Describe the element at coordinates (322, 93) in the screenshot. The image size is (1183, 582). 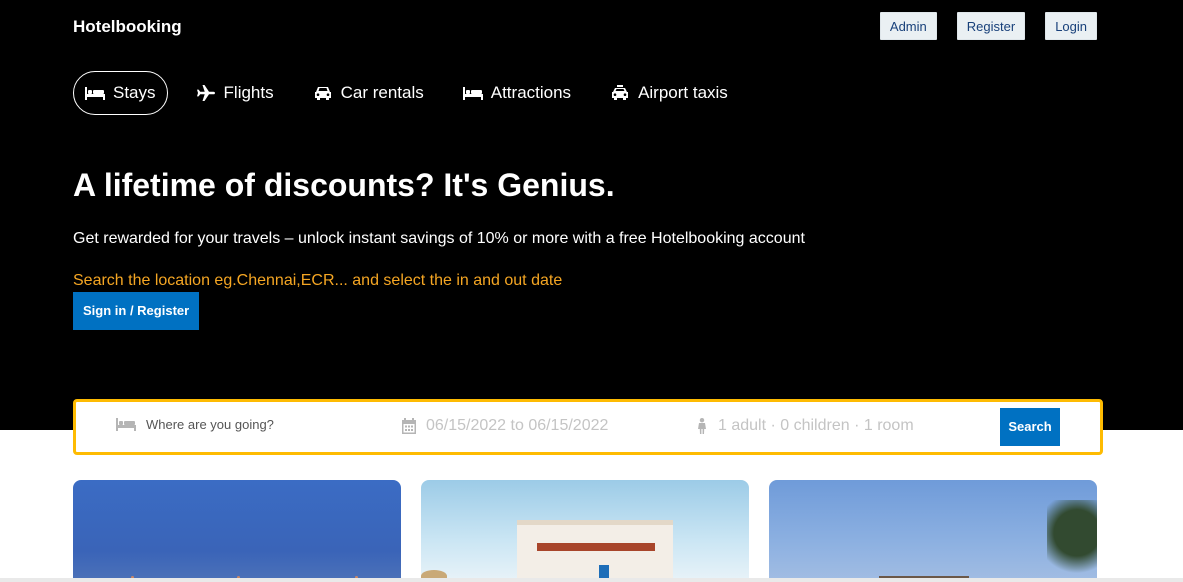
I see `car-icon` at that location.